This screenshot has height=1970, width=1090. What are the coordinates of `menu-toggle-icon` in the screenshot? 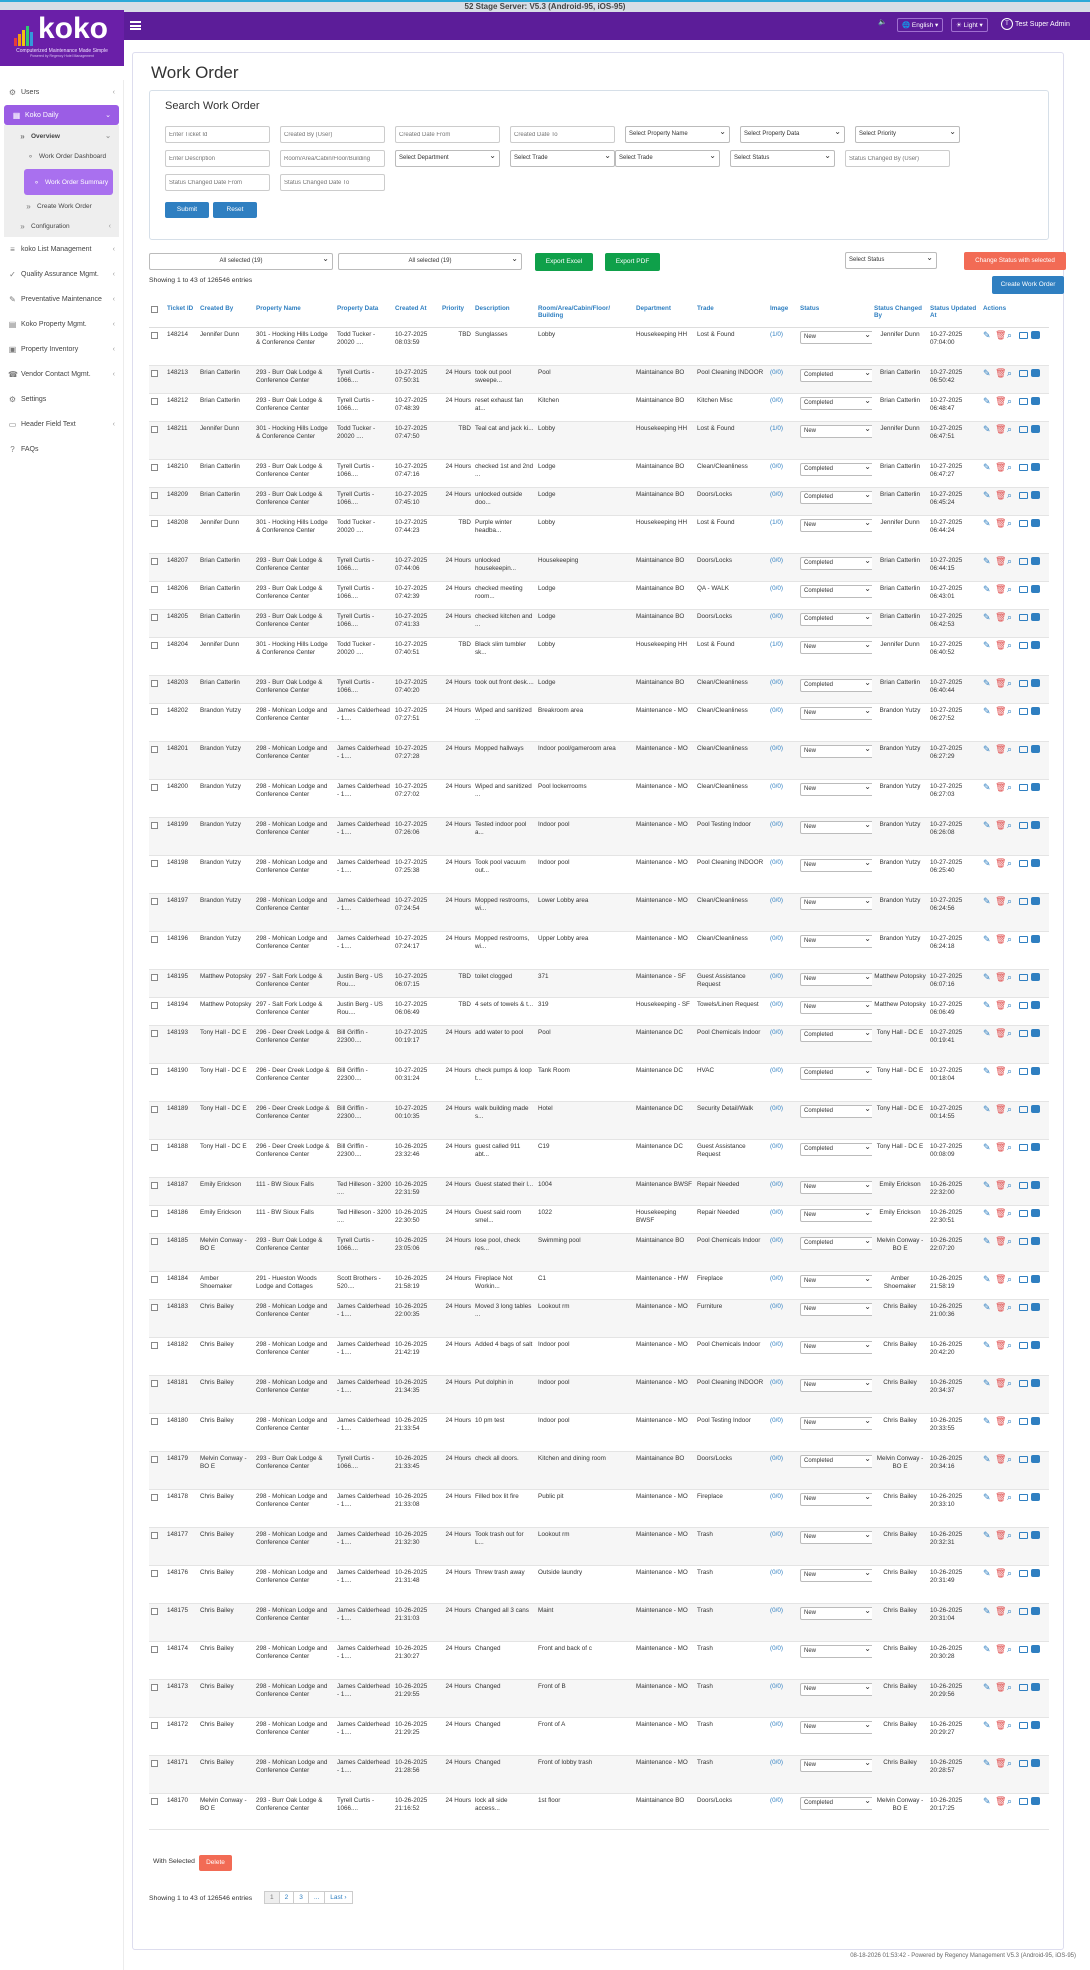 It's located at (135, 25).